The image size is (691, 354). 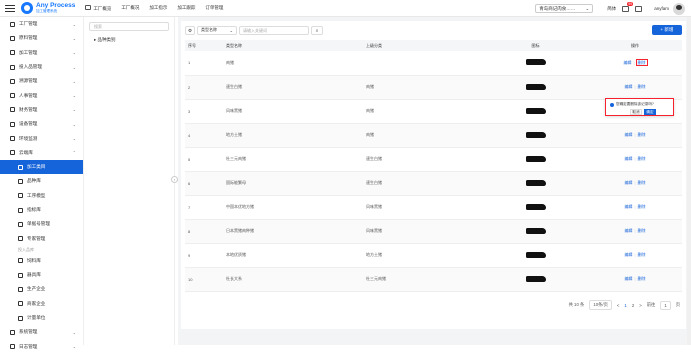 I want to click on notification-badge: 99, so click(x=630, y=3).